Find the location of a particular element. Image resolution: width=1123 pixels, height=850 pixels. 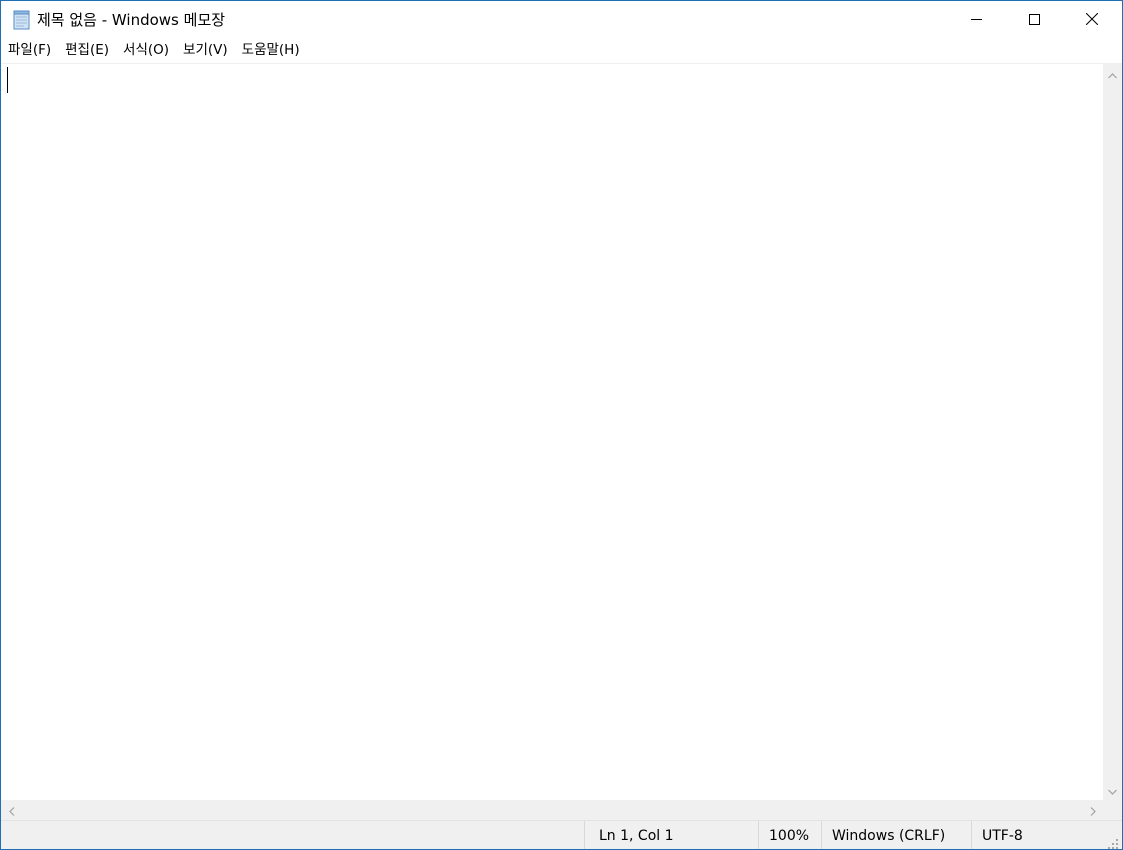

window-title: 제목 없음 - Windows 메모장 is located at coordinates (131, 20).